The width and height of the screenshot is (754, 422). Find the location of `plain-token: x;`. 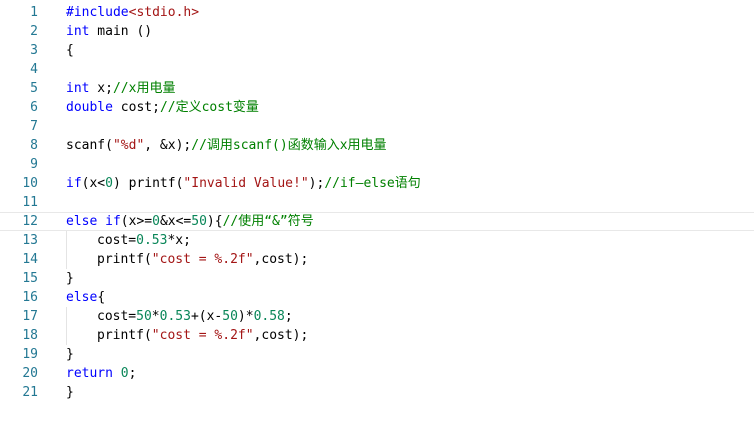

plain-token: x; is located at coordinates (101, 88).